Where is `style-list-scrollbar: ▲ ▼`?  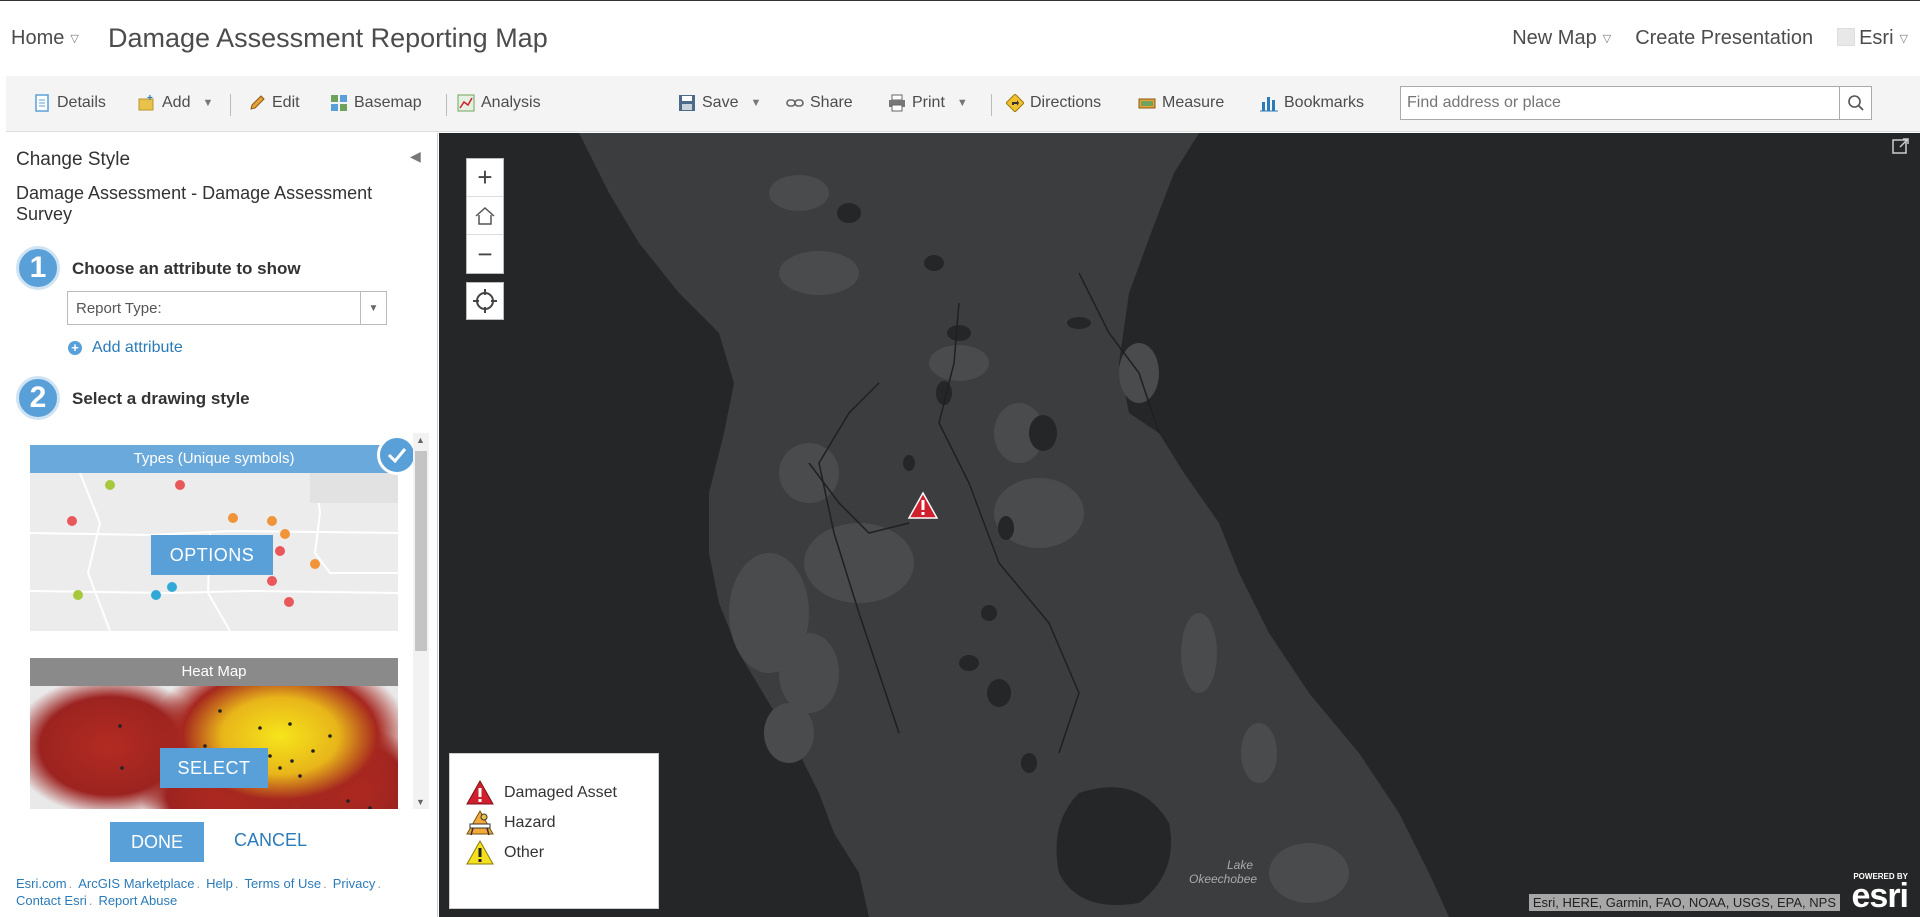 style-list-scrollbar: ▲ ▼ is located at coordinates (421, 621).